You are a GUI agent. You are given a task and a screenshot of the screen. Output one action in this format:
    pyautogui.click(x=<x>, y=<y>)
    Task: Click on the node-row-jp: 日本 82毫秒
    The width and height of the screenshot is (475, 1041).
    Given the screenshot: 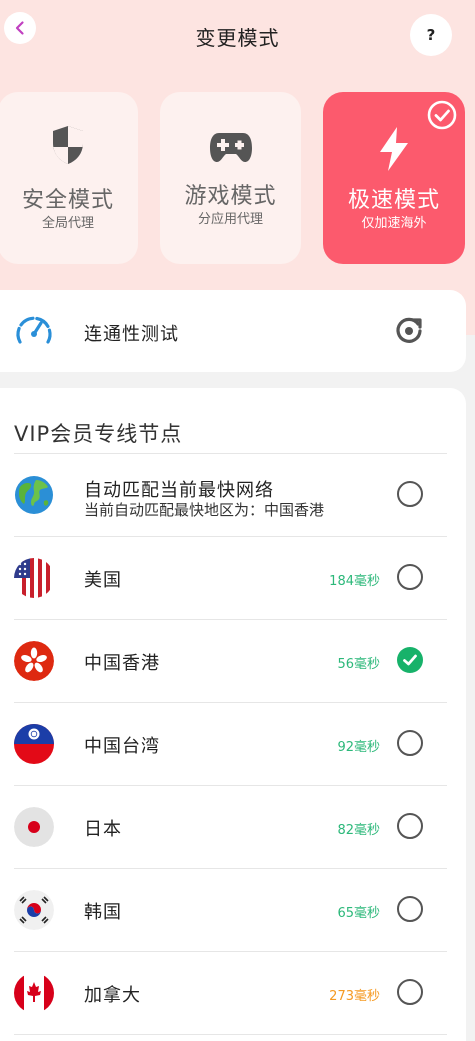 What is the action you would take?
    pyautogui.click(x=233, y=826)
    